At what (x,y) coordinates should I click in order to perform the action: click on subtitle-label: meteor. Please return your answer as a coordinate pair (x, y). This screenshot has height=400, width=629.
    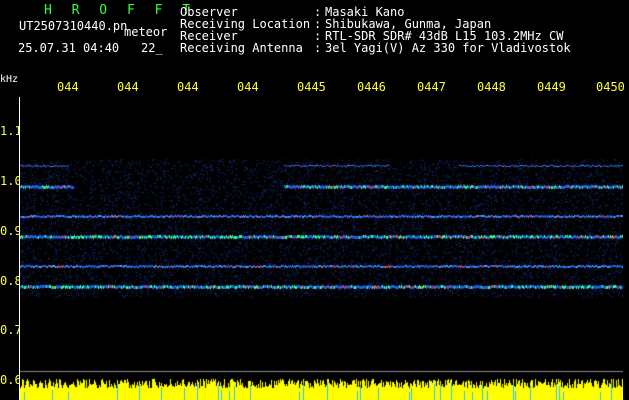
    Looking at the image, I should click on (146, 32).